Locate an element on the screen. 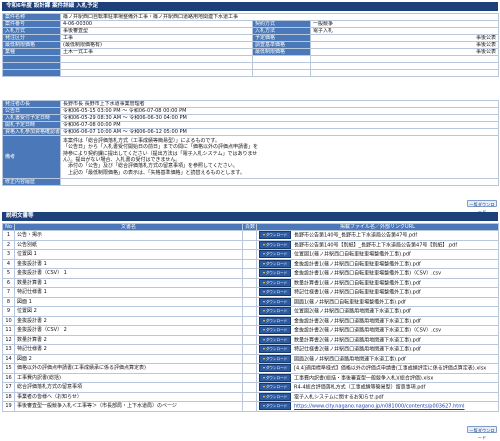 This screenshot has width=500, height=441. file-name: 特記仕様書1(篠ノ井駅西口自転車駐車場整備外工事).pdf is located at coordinates (357, 293).